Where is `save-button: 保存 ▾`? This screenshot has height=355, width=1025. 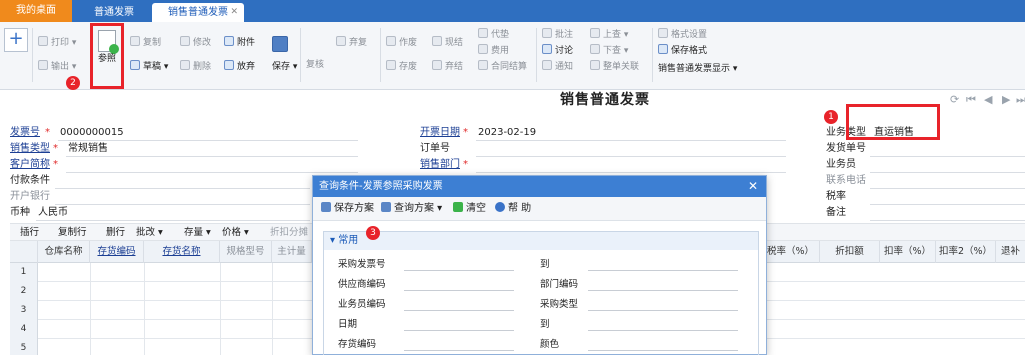
save-button: 保存 ▾ is located at coordinates (284, 67).